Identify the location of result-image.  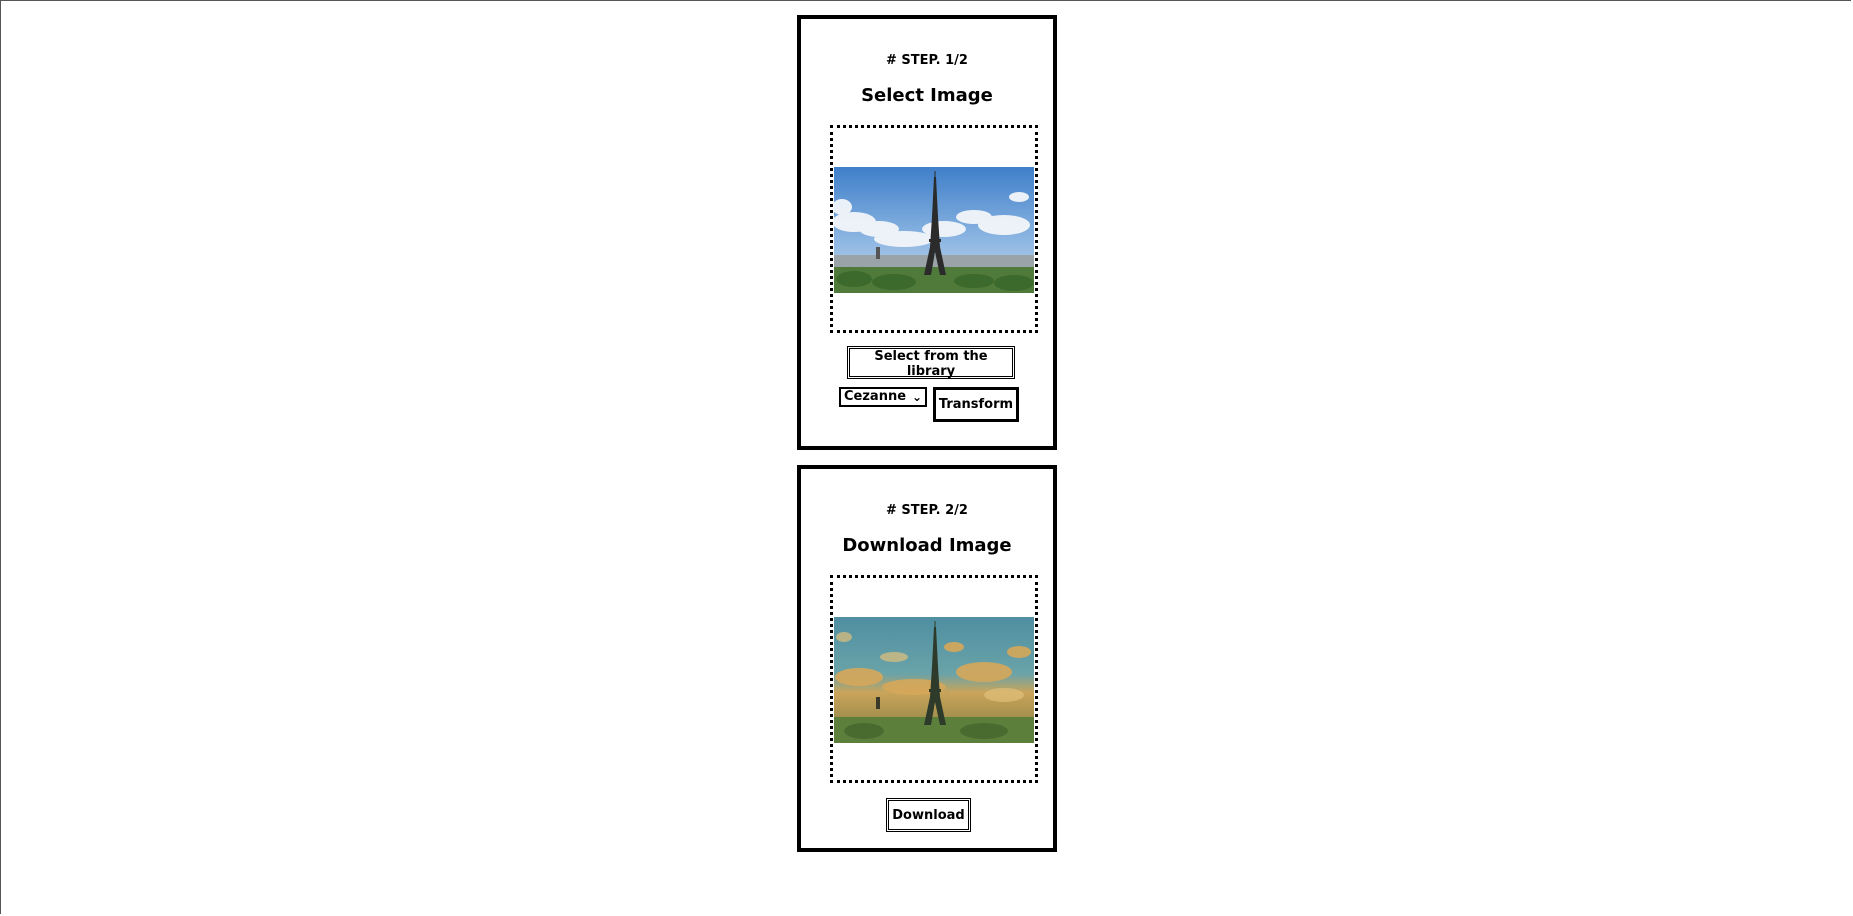
(934, 680).